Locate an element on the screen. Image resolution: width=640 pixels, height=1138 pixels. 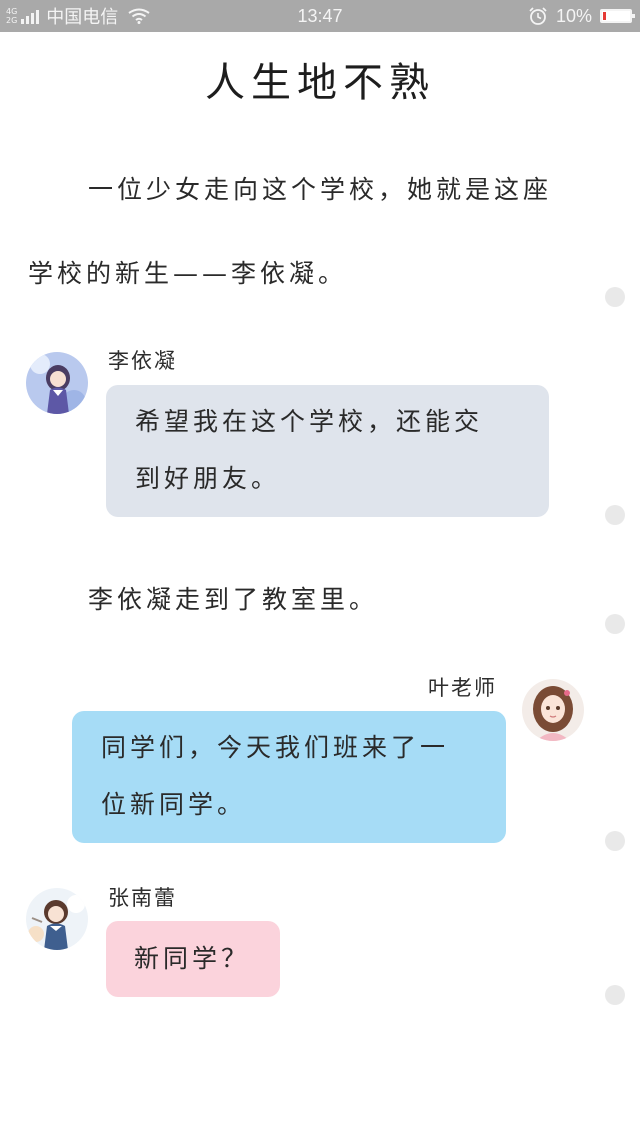
battery-percent: 10% is located at coordinates (573, 15).